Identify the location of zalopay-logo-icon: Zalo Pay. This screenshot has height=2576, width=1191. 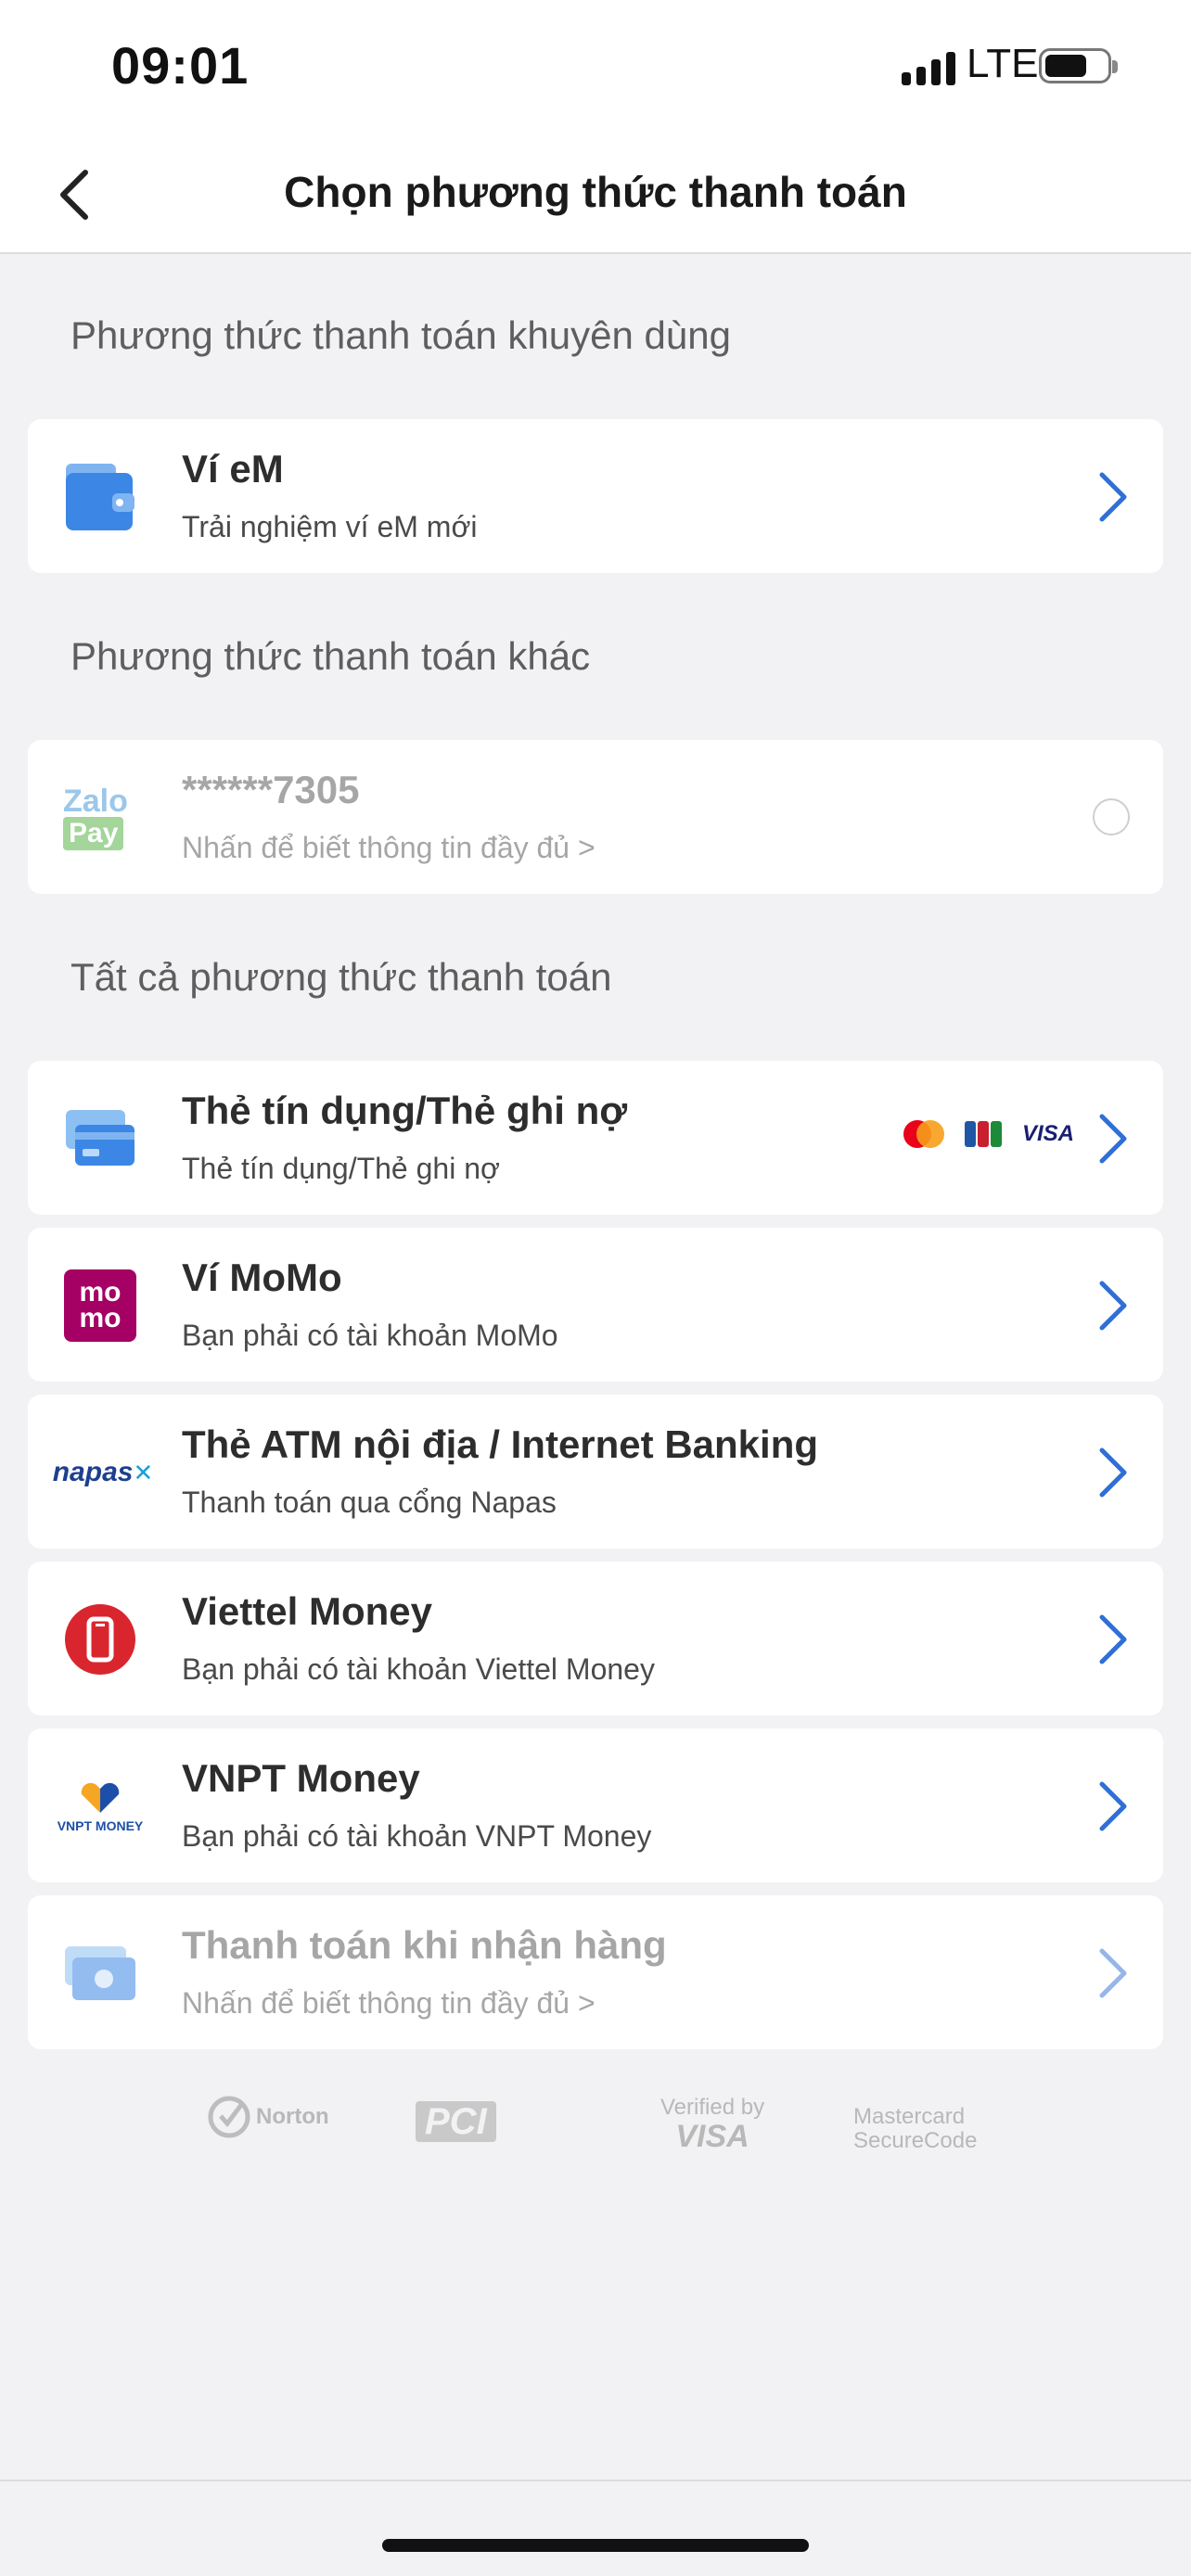
(100, 818).